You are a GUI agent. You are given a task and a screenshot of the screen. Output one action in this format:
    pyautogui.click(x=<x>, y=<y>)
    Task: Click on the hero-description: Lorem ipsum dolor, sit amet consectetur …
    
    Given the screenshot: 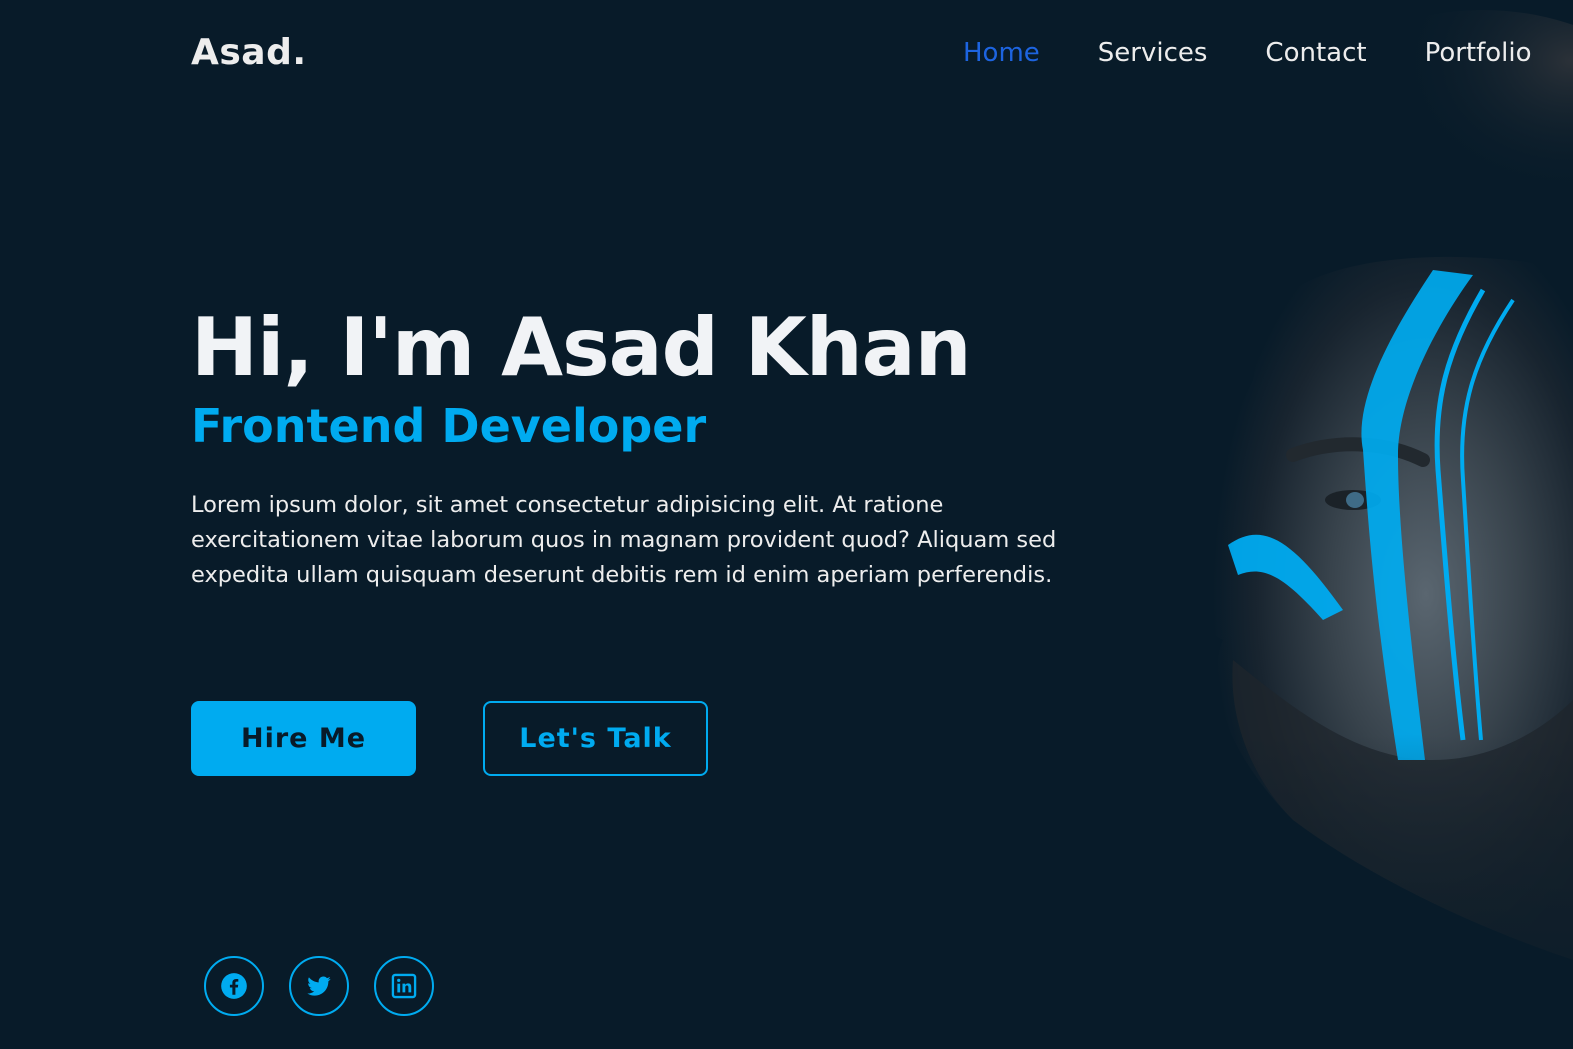 What is the action you would take?
    pyautogui.click(x=624, y=540)
    